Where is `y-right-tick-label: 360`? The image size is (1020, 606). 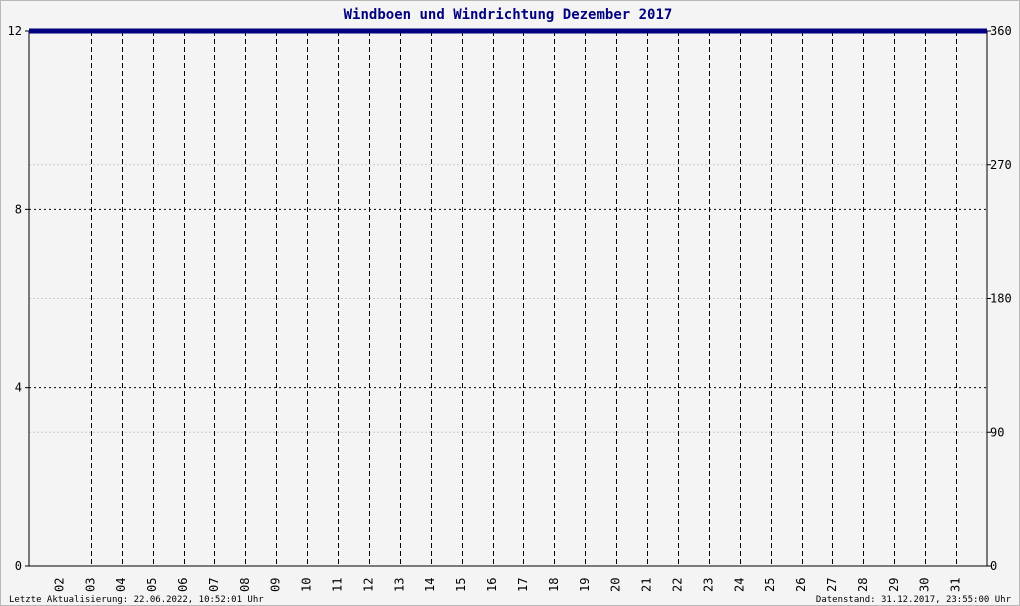 y-right-tick-label: 360 is located at coordinates (1001, 31).